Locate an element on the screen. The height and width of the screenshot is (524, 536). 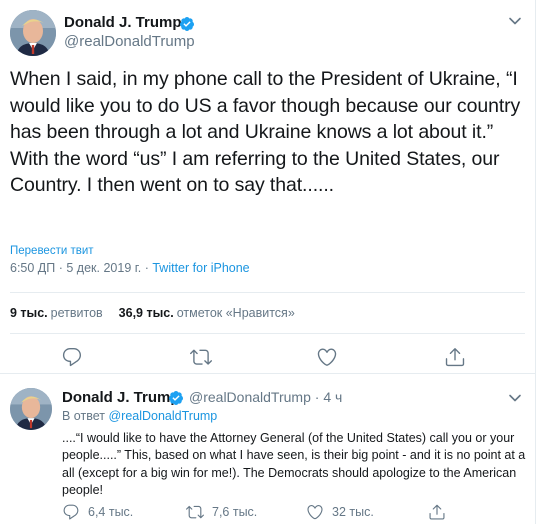
share-button is located at coordinates (437, 512).